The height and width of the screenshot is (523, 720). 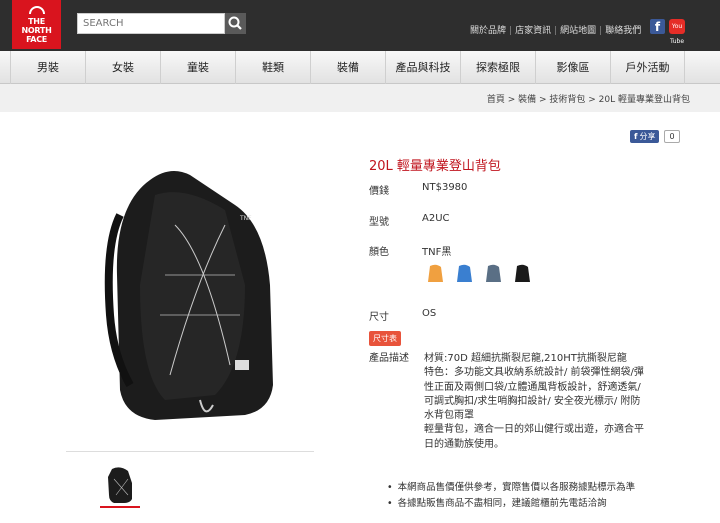 What do you see at coordinates (511, 488) in the screenshot?
I see `note-item: 本網商品售價僅供參考，實際售價以各服務據點標示為準` at bounding box center [511, 488].